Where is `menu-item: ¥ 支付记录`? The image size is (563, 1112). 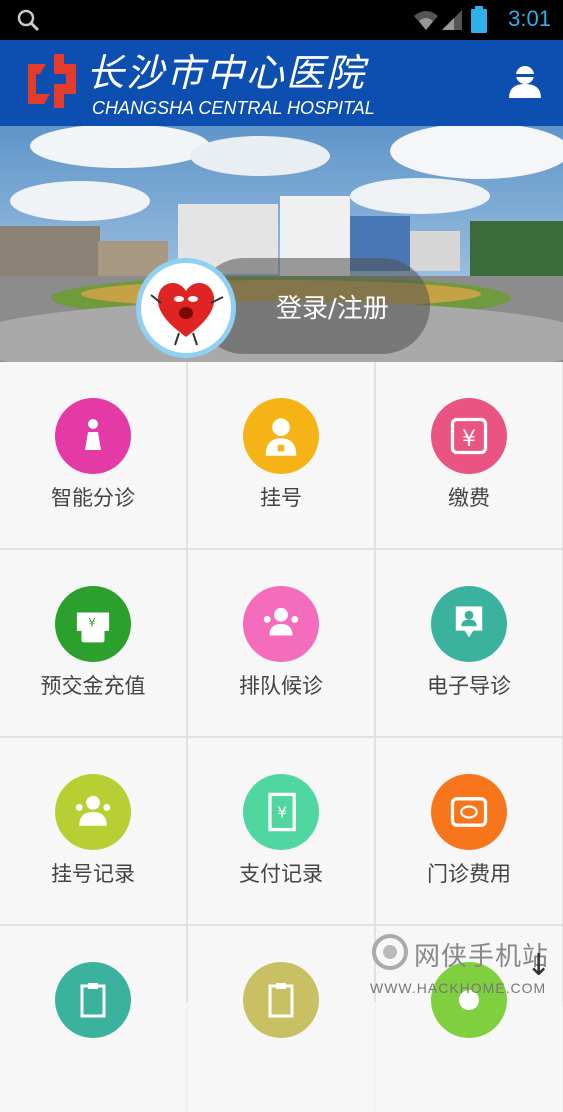
menu-item: ¥ 支付记录 is located at coordinates (281, 831).